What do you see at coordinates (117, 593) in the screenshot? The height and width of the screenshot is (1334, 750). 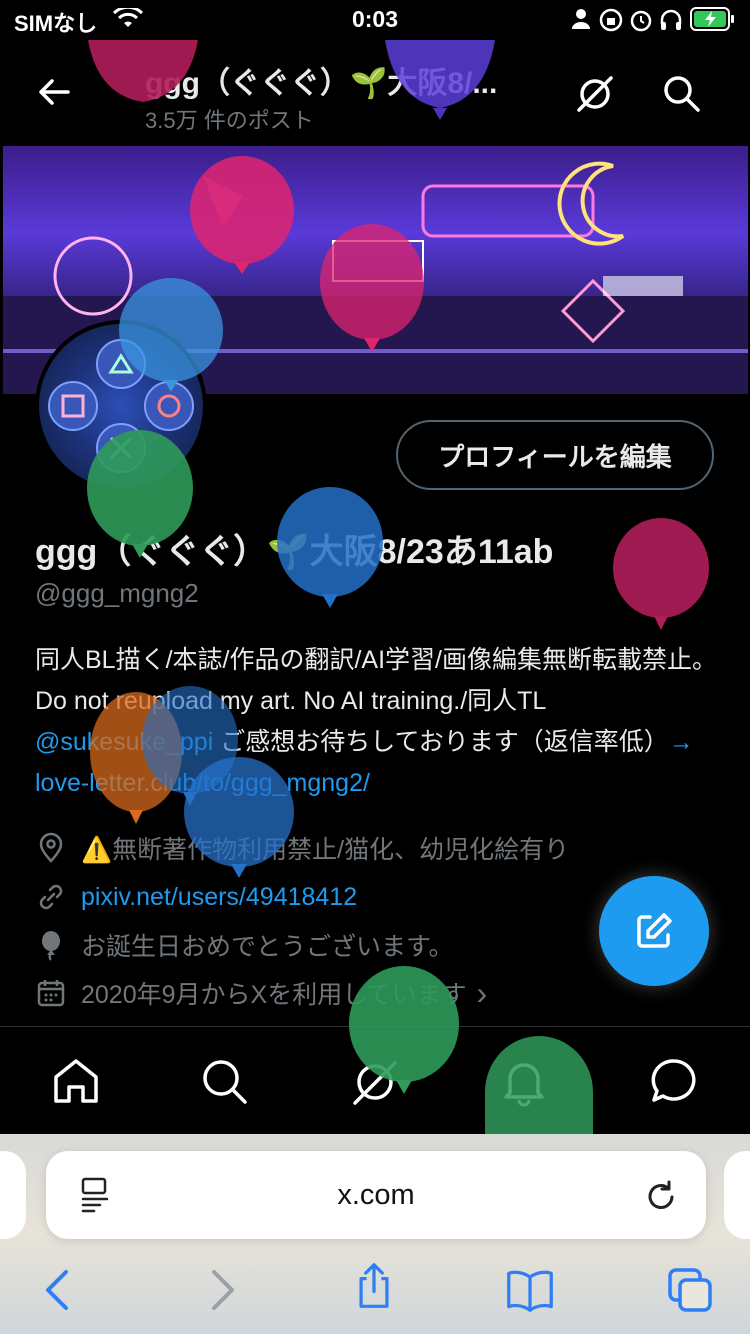 I see `username-handle: @ggg_mgng2` at bounding box center [117, 593].